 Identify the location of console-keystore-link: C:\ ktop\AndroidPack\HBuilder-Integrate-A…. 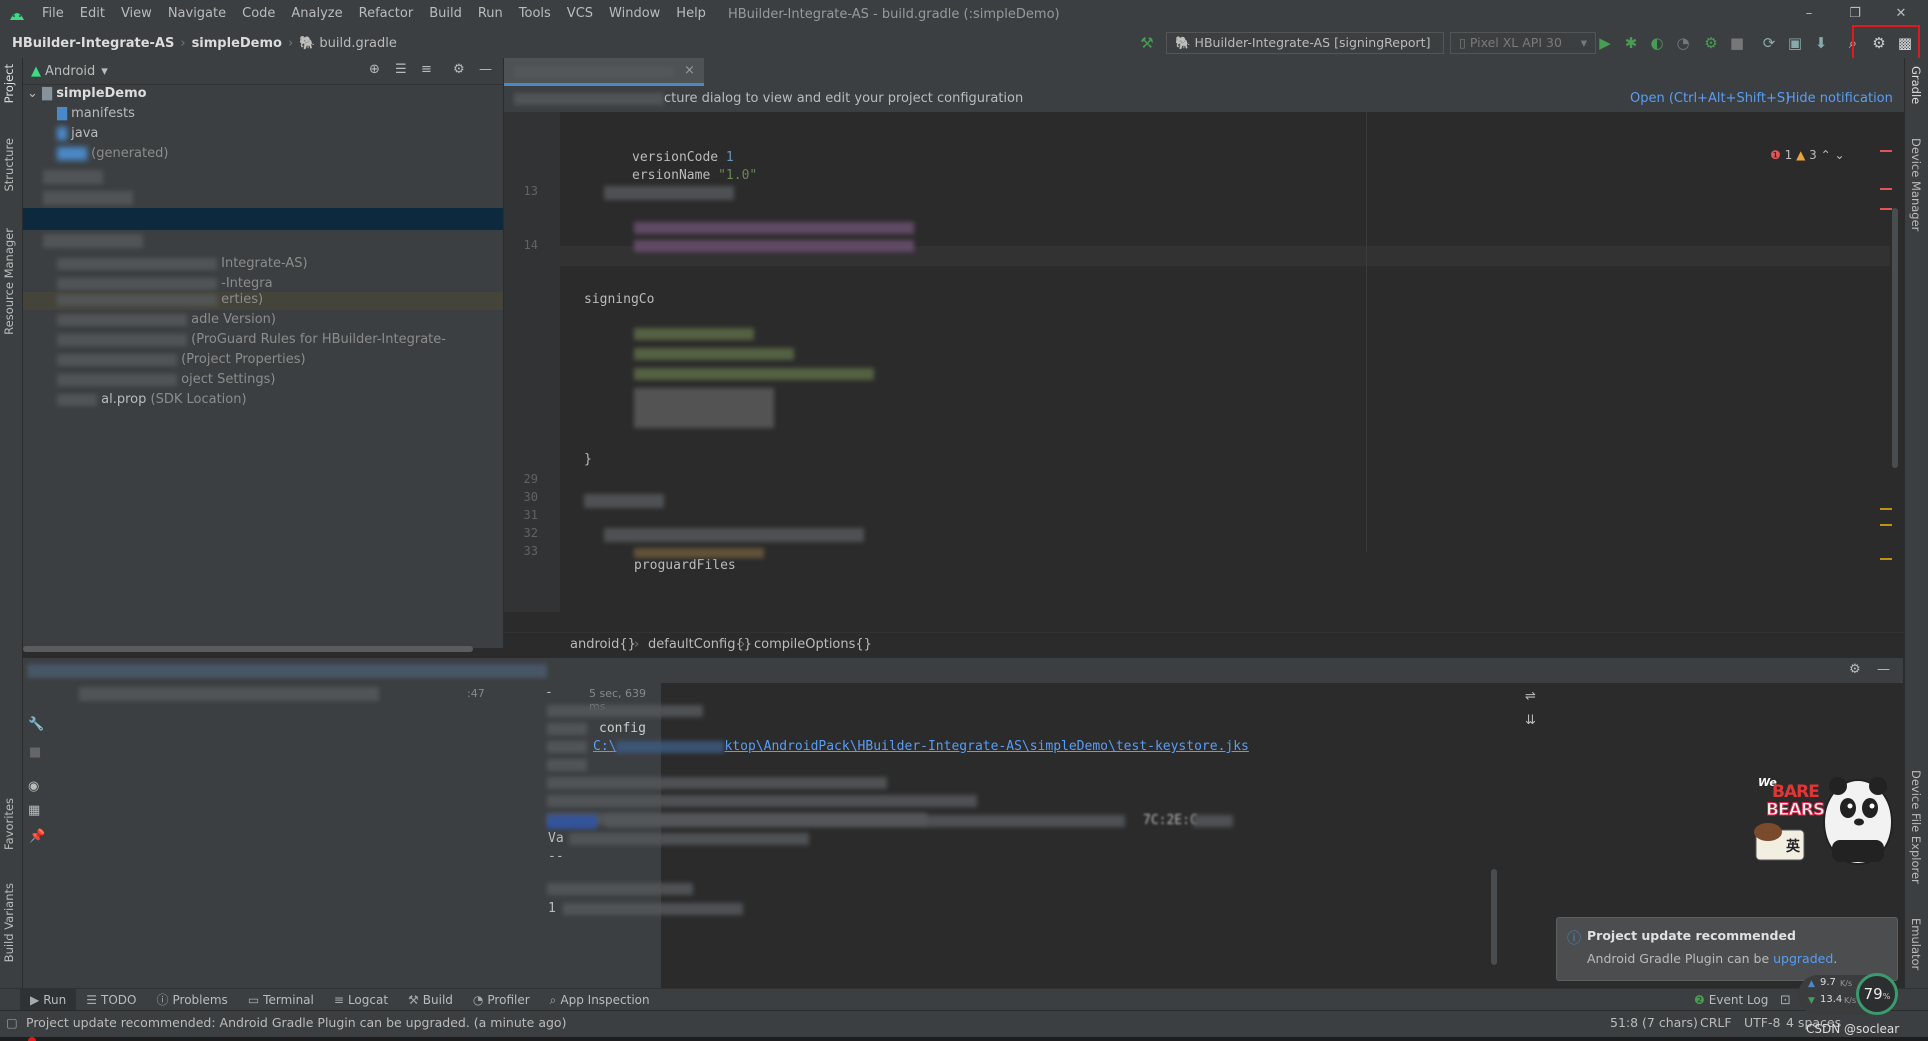
(921, 746).